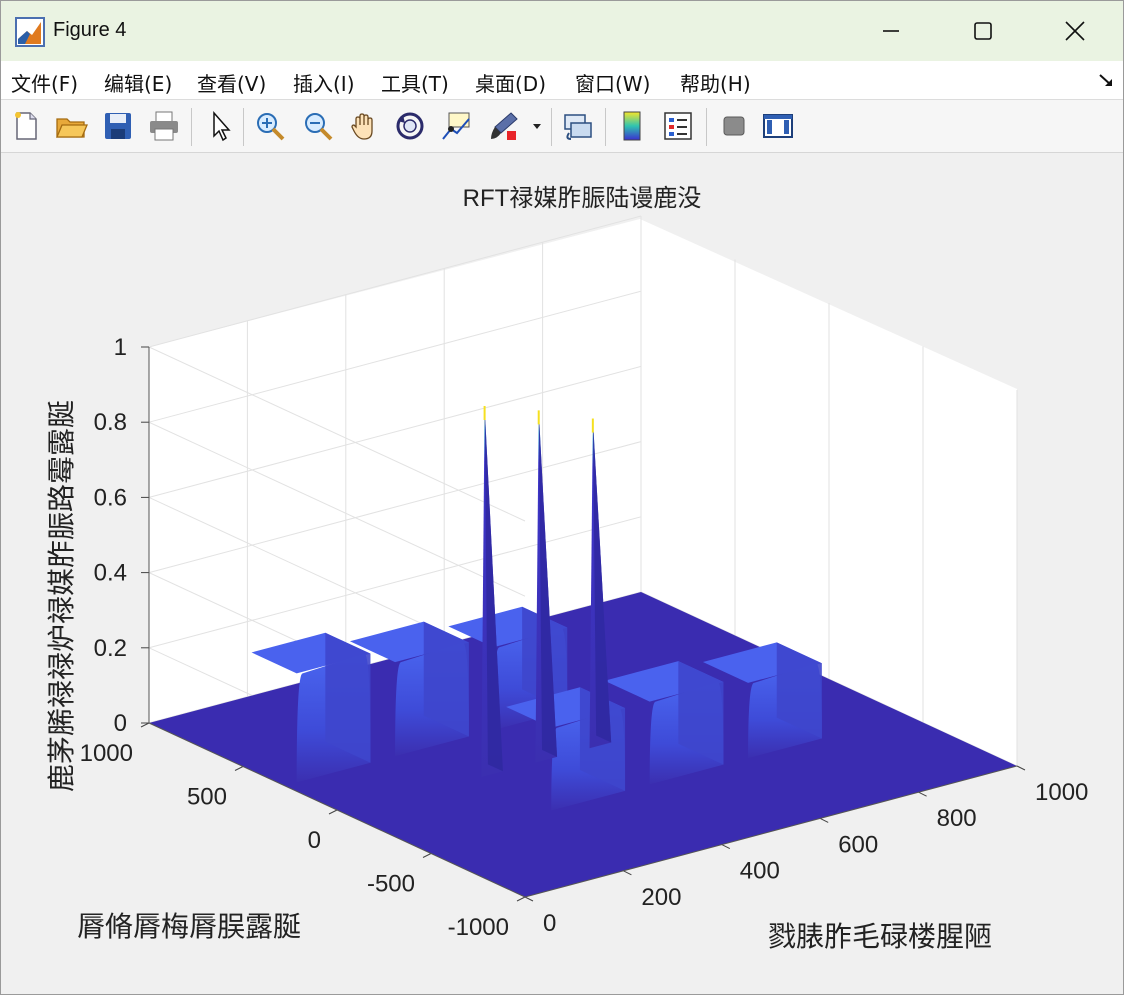 The width and height of the screenshot is (1124, 995). What do you see at coordinates (715, 82) in the screenshot?
I see `menu-help: 帮助(H)` at bounding box center [715, 82].